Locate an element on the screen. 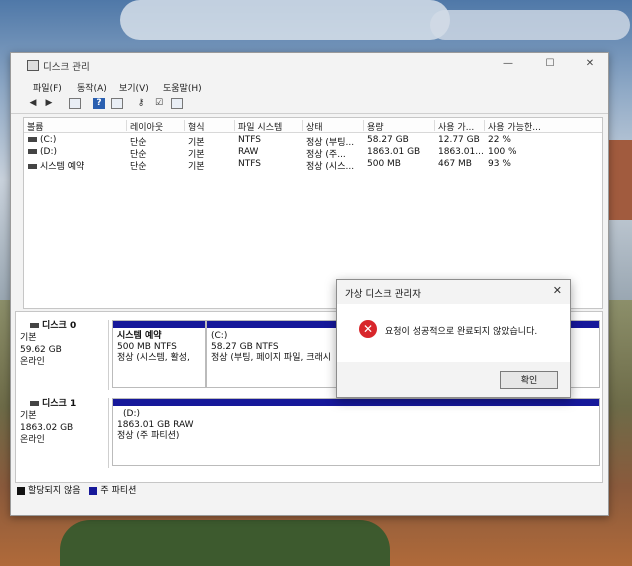 The height and width of the screenshot is (566, 632). close-button: ✕ is located at coordinates (590, 64).